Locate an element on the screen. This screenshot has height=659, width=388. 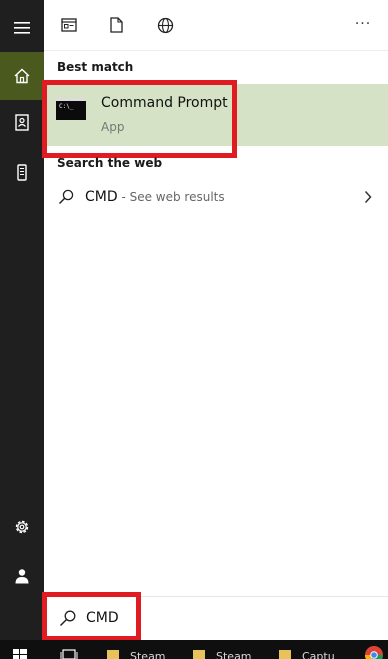
web-heading: Search the web is located at coordinates (110, 163).